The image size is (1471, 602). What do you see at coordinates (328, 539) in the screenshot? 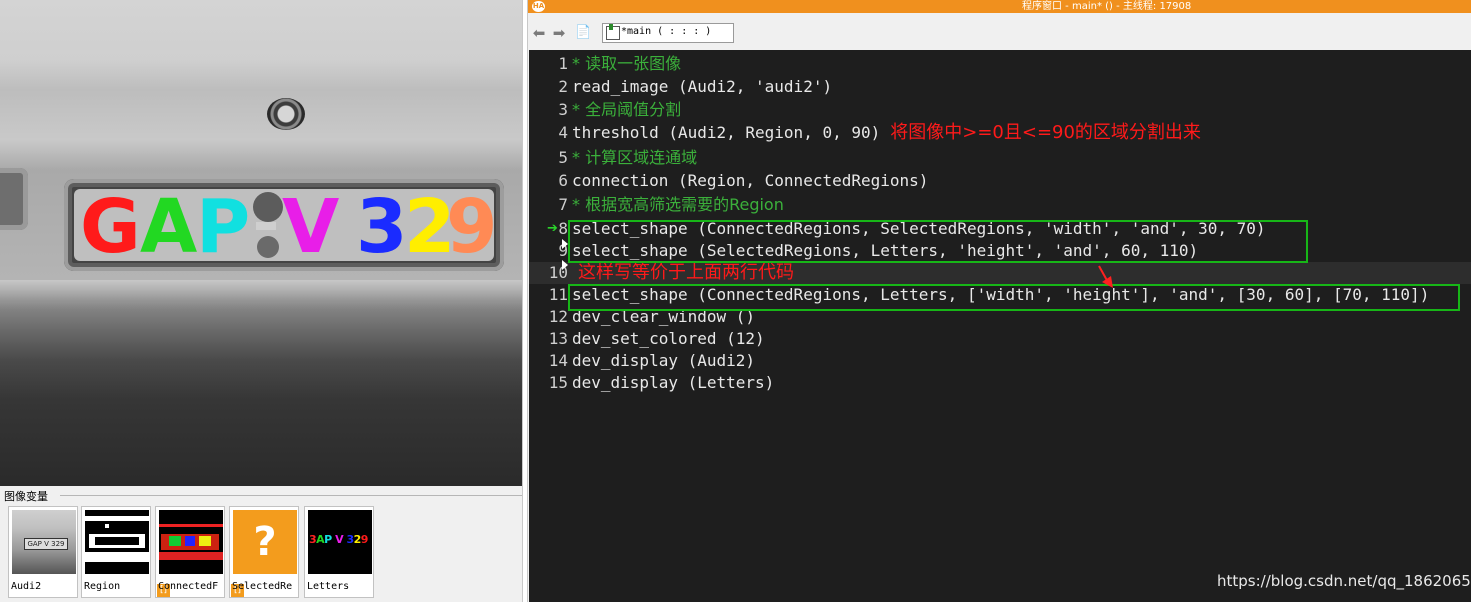
I see `letters-preview-char: P` at bounding box center [328, 539].